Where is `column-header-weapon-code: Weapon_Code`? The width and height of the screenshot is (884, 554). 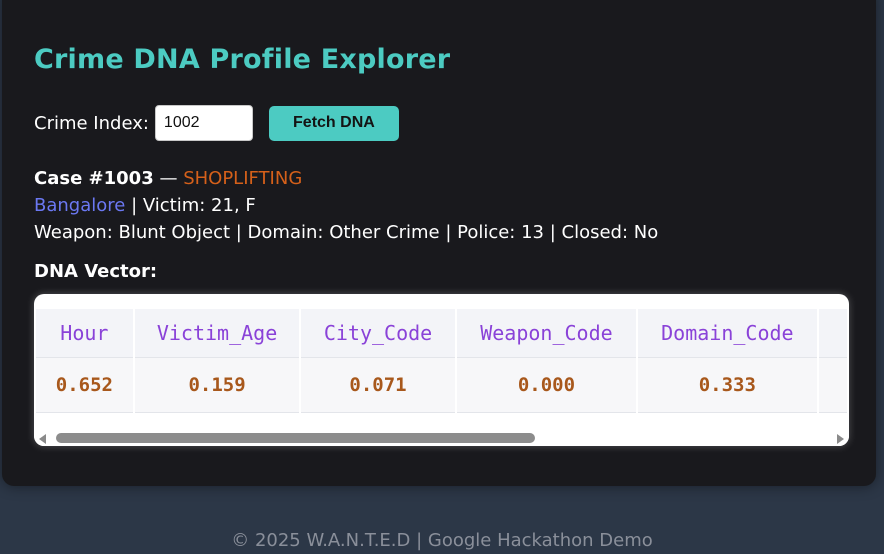 column-header-weapon-code: Weapon_Code is located at coordinates (546, 333).